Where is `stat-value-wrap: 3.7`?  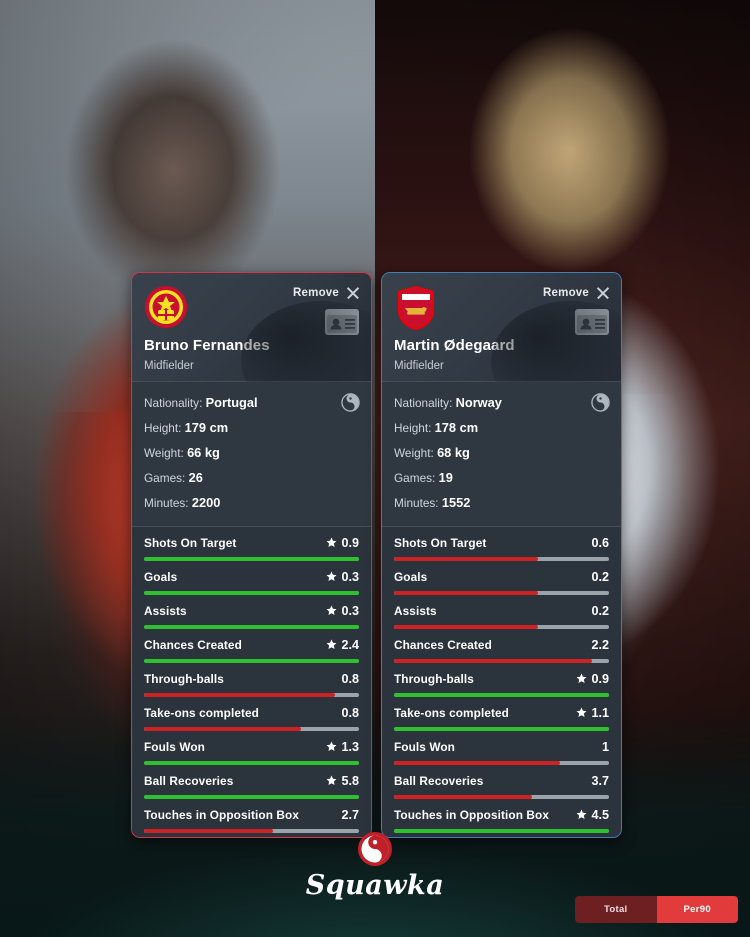 stat-value-wrap: 3.7 is located at coordinates (600, 781).